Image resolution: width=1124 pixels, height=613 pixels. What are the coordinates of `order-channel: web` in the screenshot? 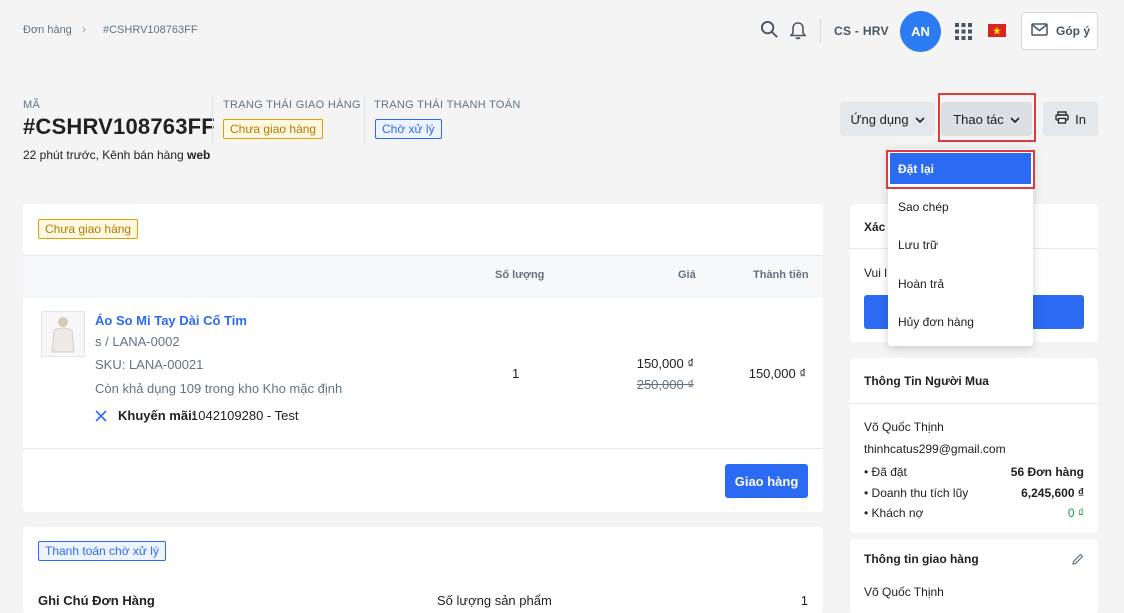 It's located at (199, 155).